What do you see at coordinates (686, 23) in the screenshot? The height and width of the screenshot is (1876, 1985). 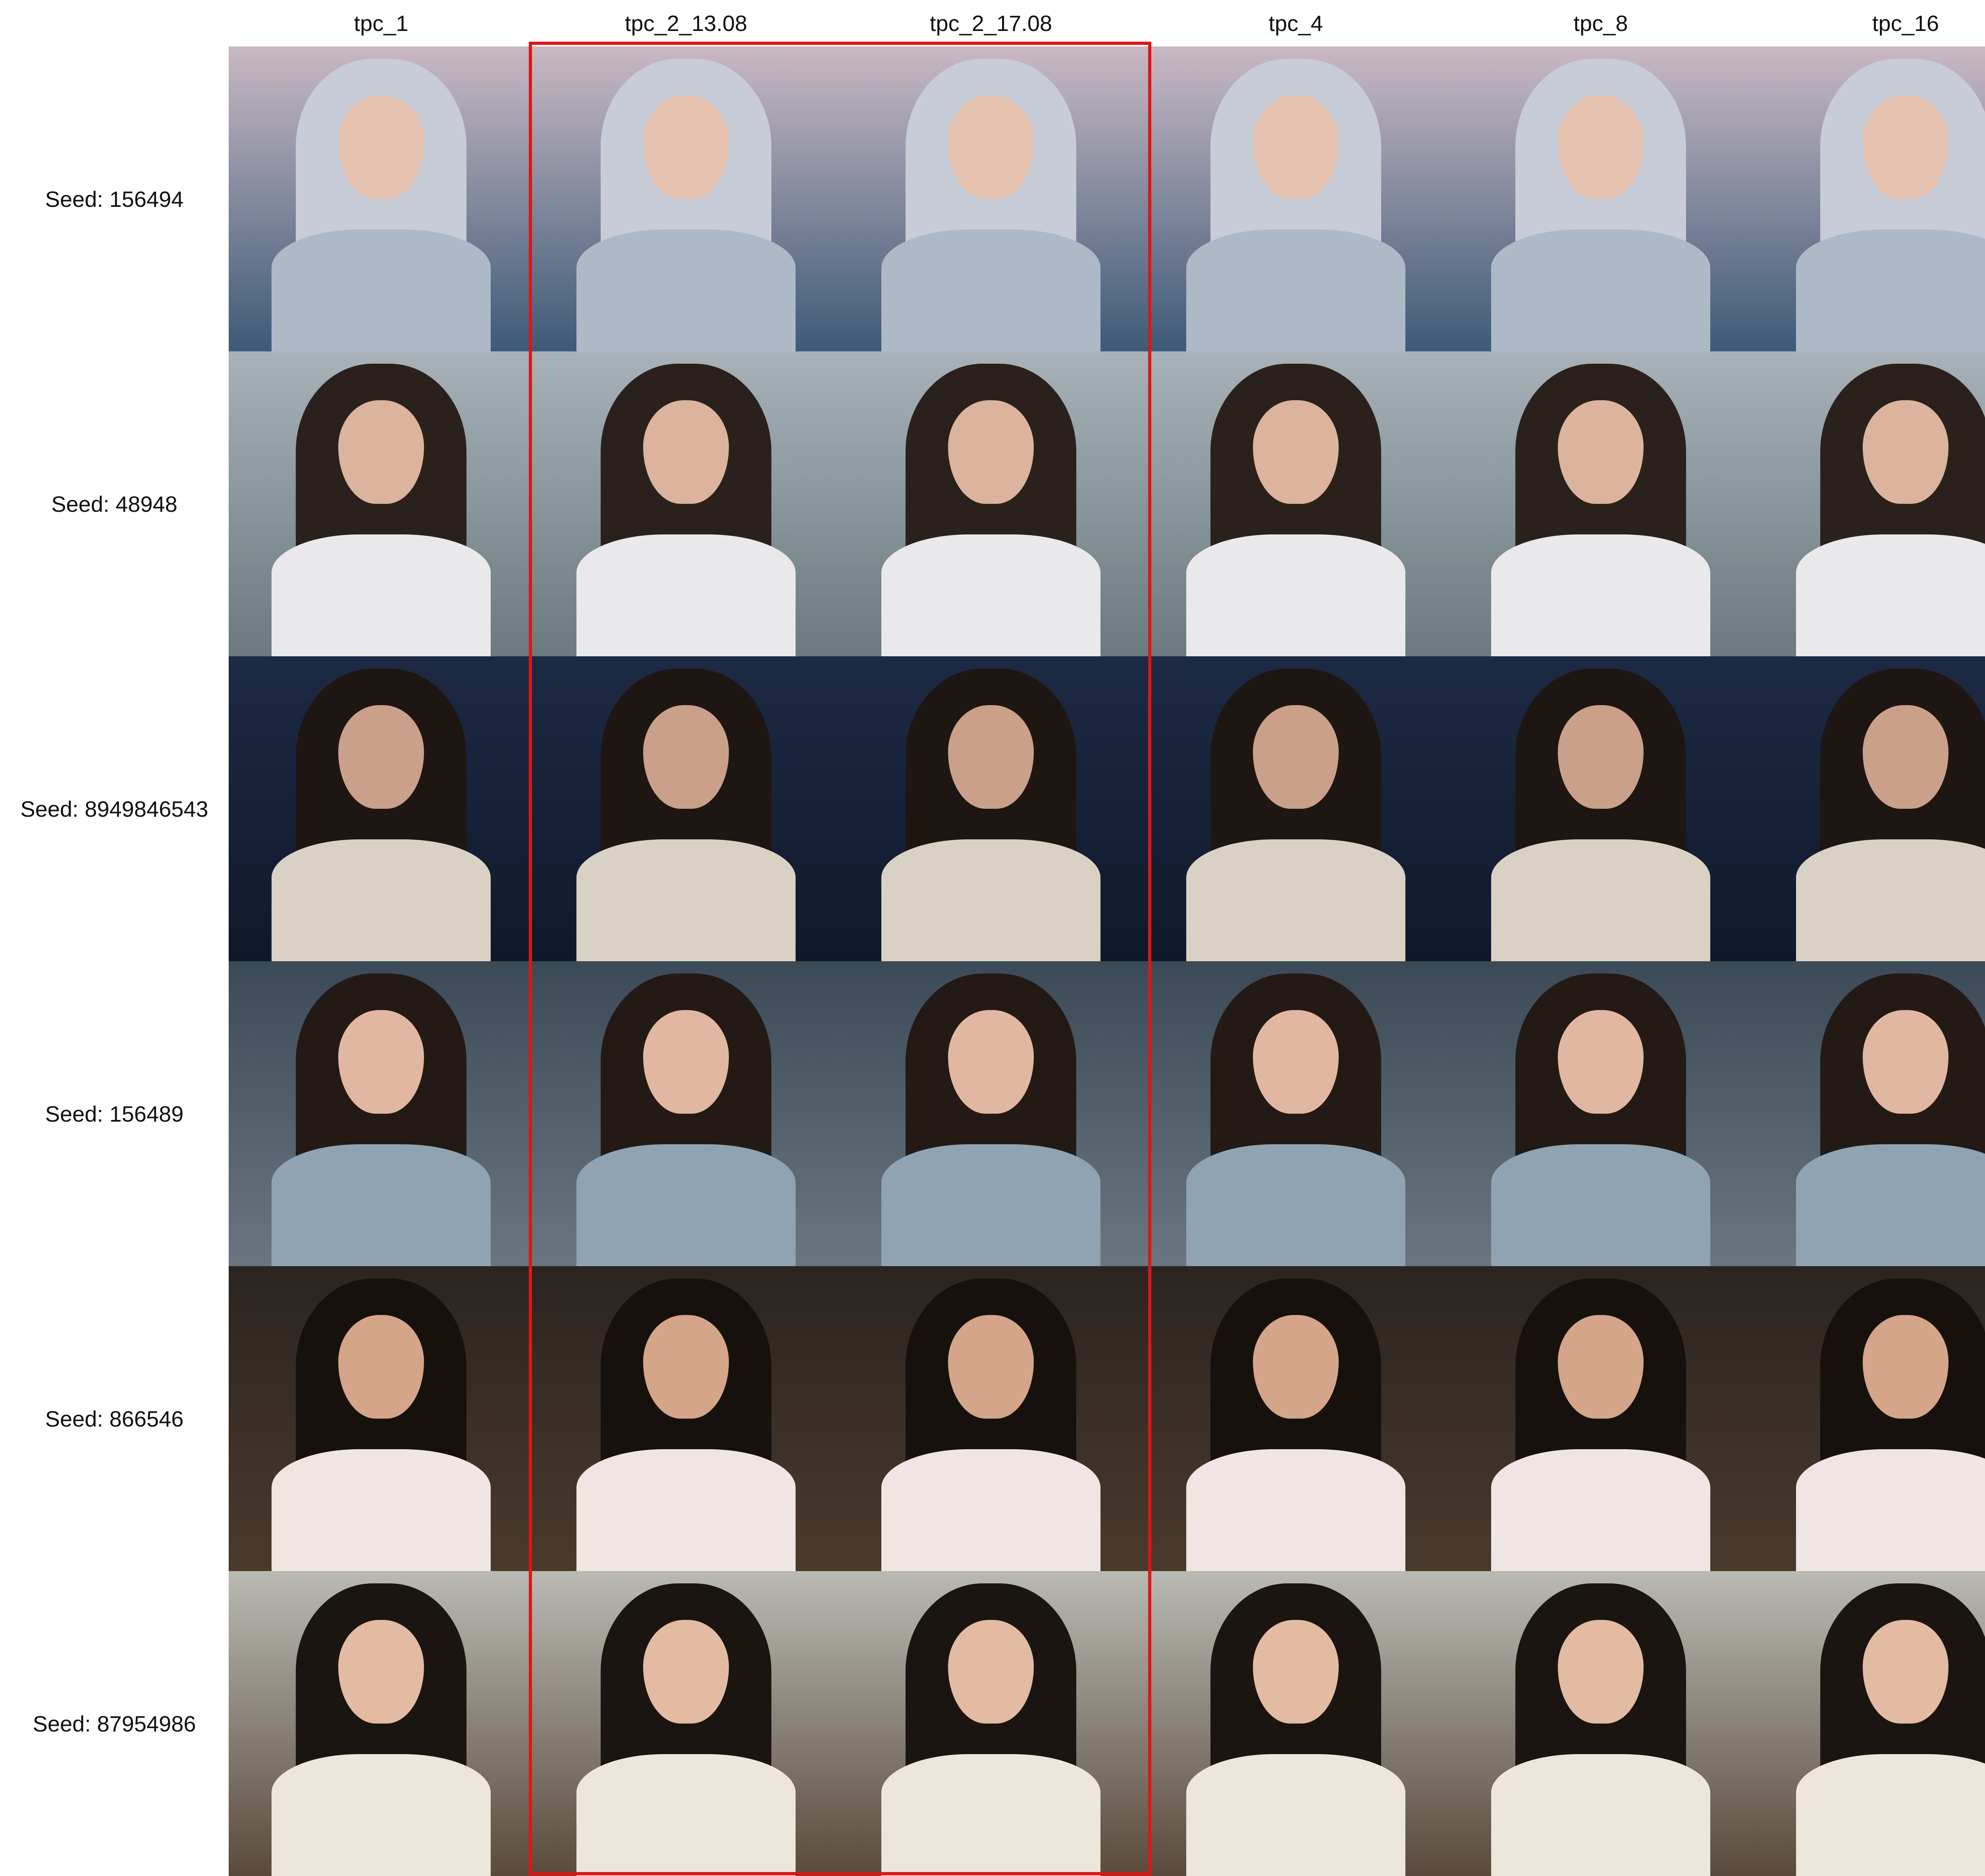 I see `column-header-1: tpc_2_13.08` at bounding box center [686, 23].